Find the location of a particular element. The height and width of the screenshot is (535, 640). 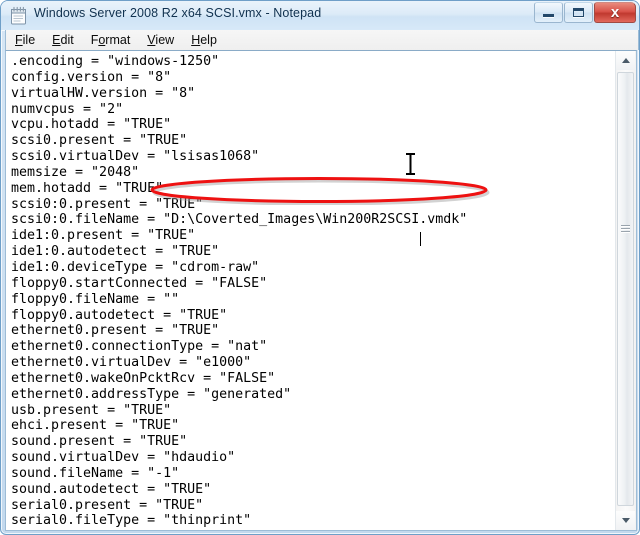

chevron-up-icon is located at coordinates (625, 60).